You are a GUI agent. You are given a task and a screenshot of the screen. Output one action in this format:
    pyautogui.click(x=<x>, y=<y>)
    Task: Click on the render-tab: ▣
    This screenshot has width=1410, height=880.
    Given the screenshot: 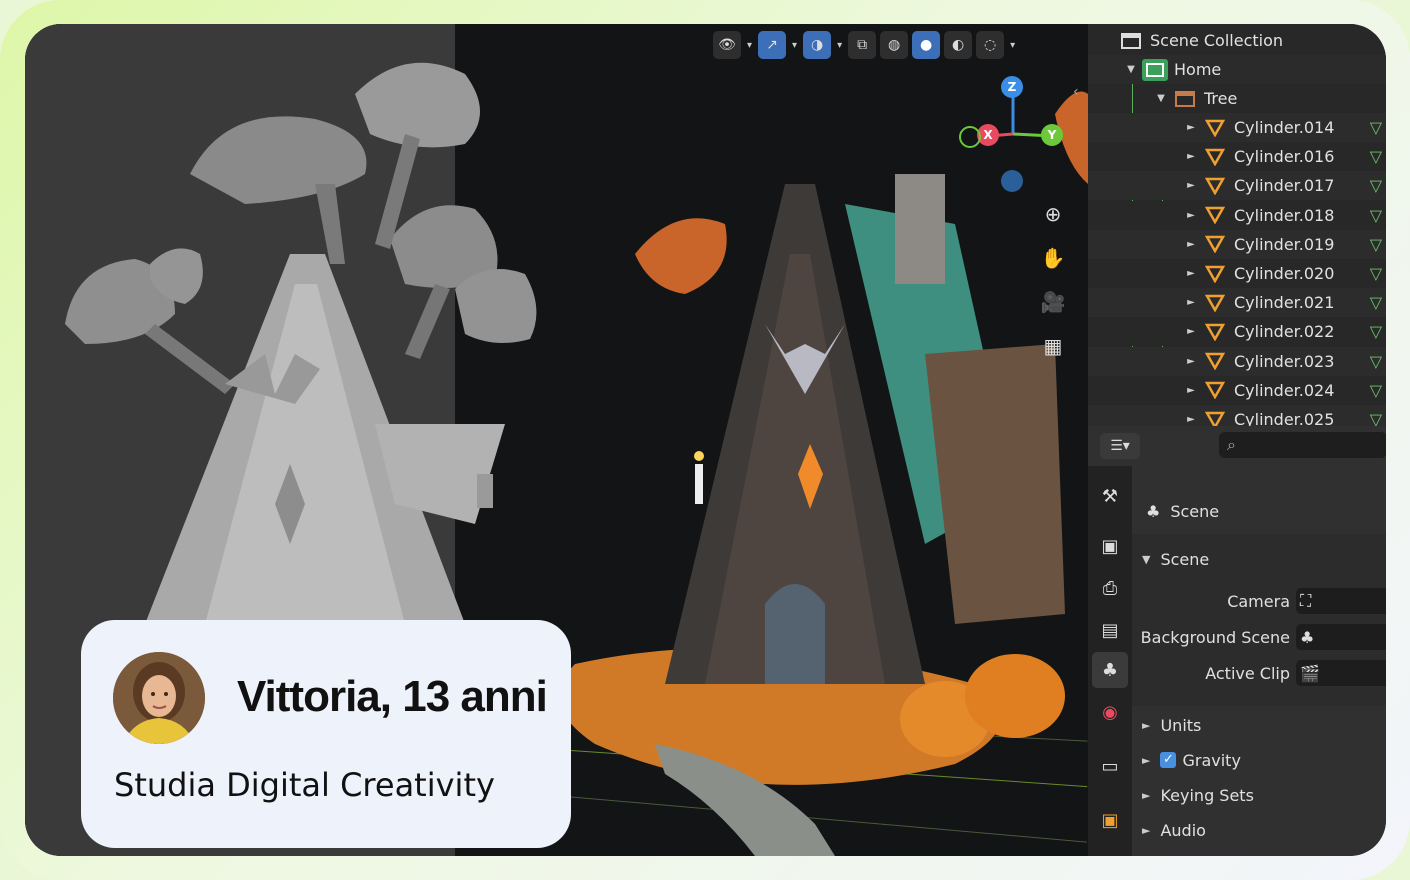 What is the action you would take?
    pyautogui.click(x=1110, y=546)
    